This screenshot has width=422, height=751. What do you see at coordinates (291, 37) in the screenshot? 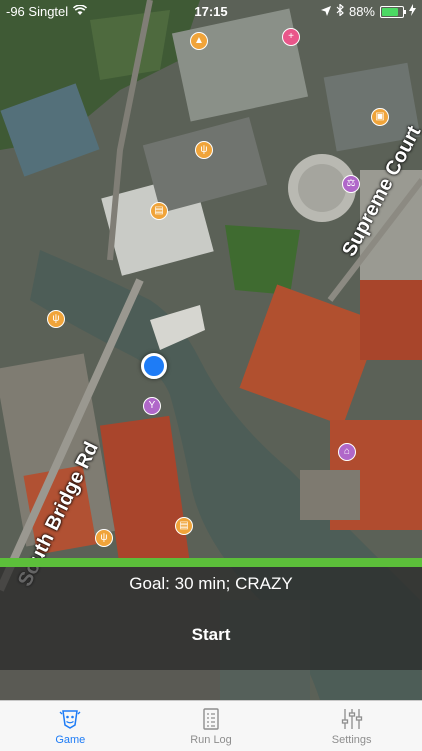
I see `medical-icon: +` at bounding box center [291, 37].